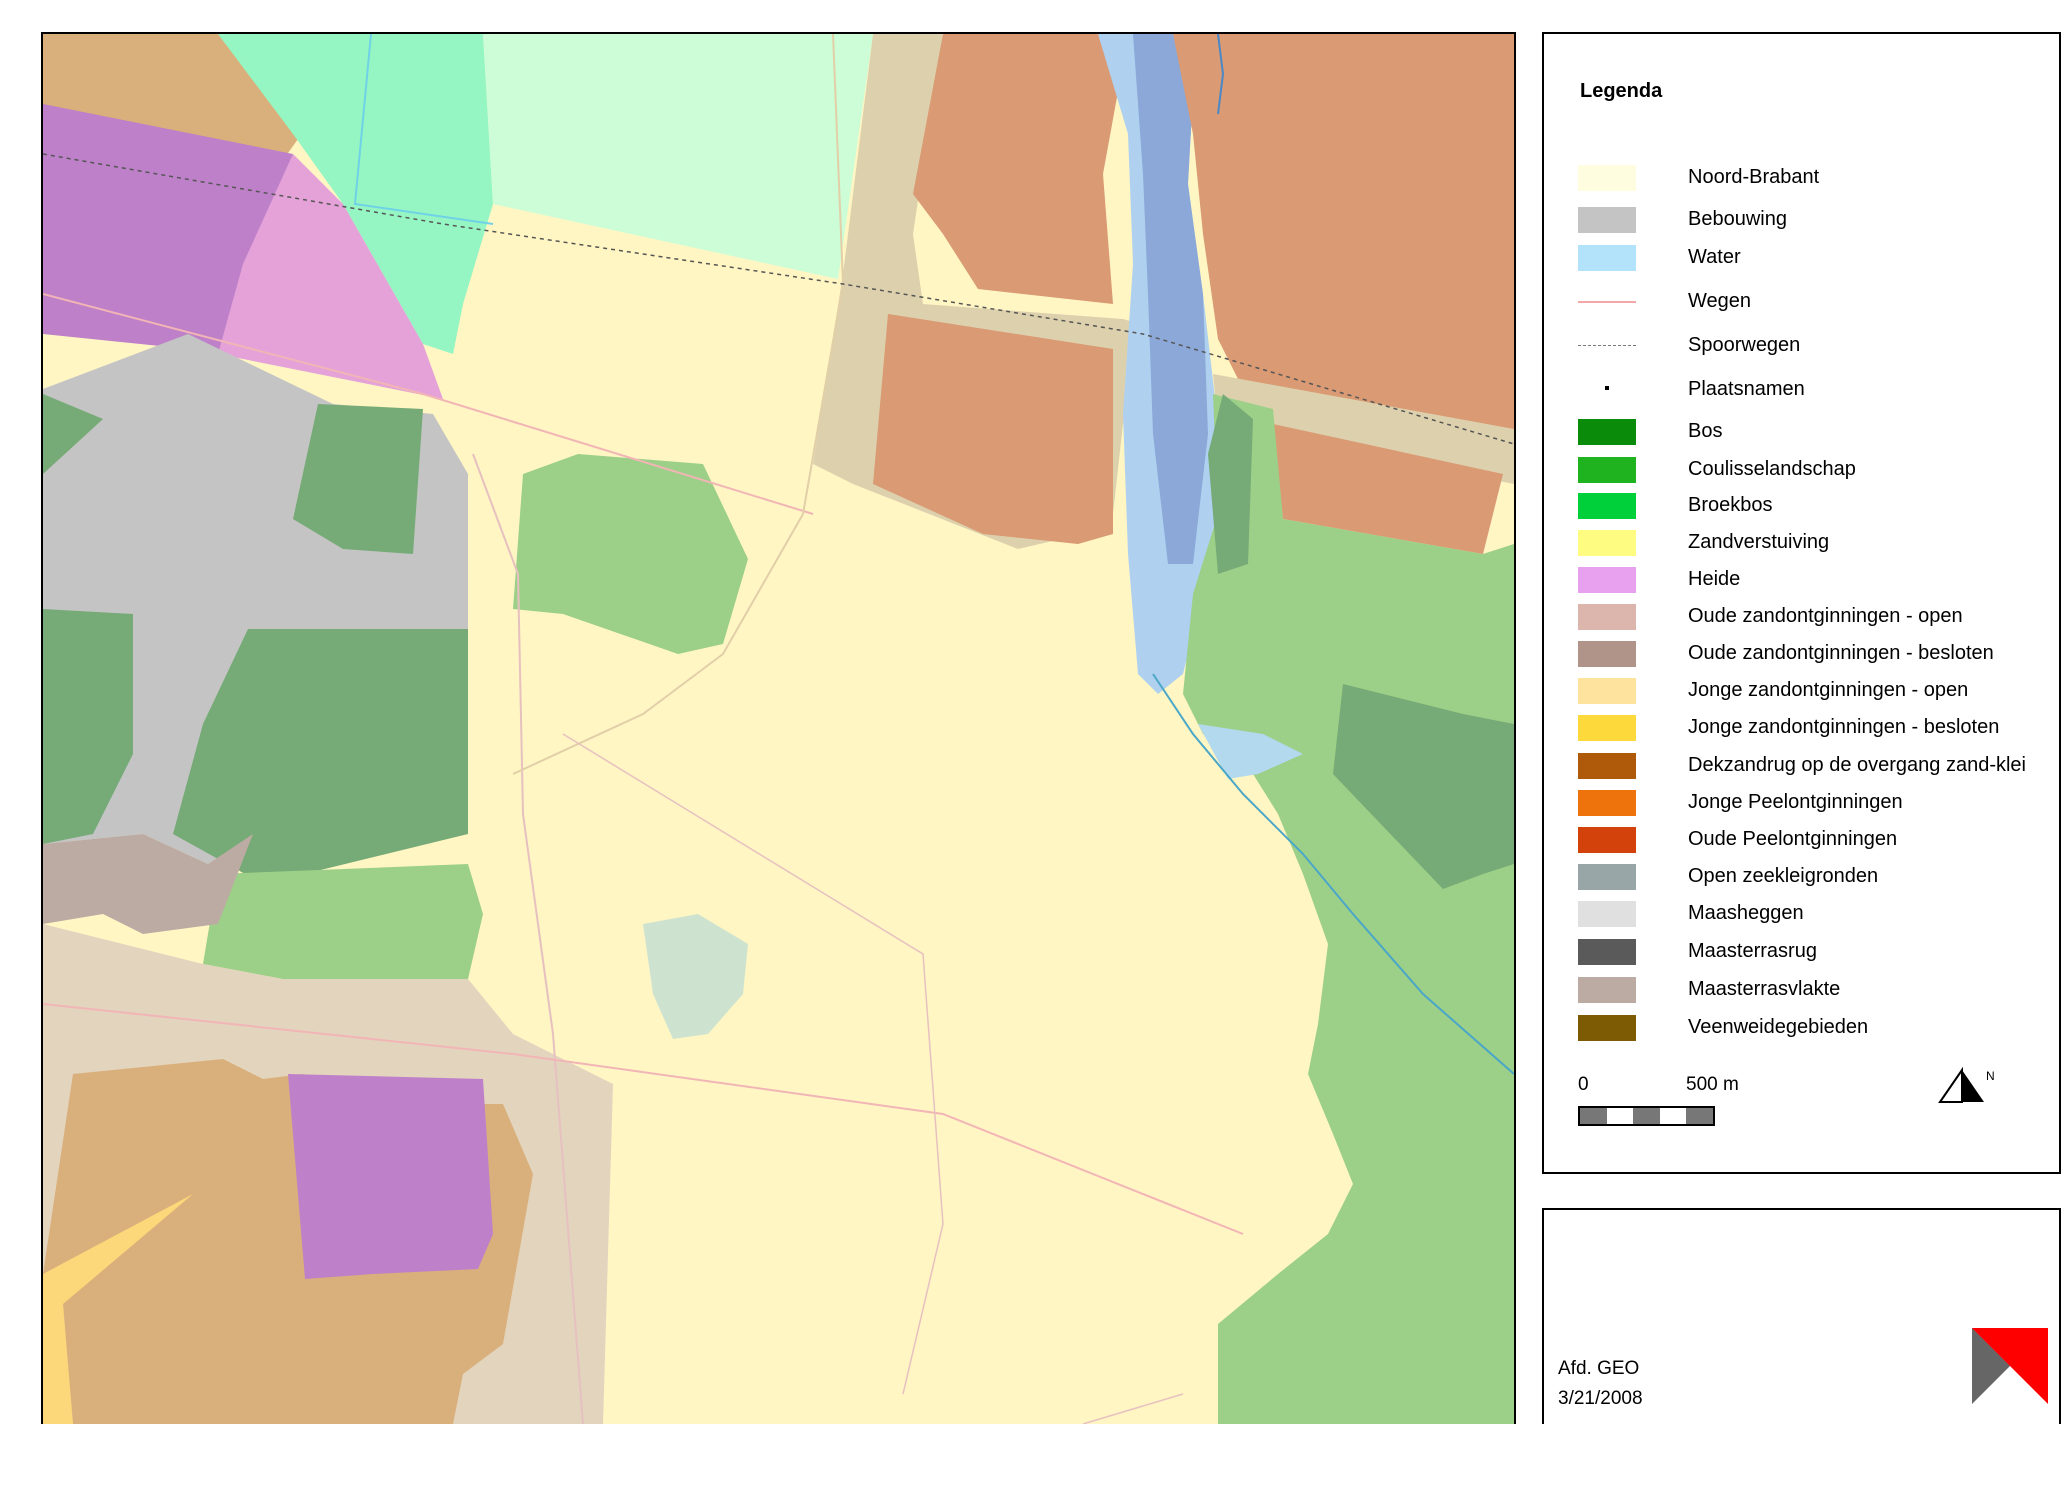 The image size is (2069, 1495). What do you see at coordinates (1720, 301) in the screenshot?
I see `legend-item-label: Wegen` at bounding box center [1720, 301].